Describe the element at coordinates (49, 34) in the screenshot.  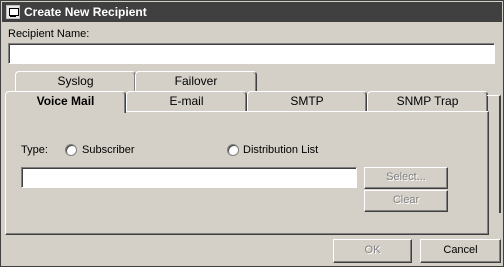
I see `recipient-name-label: Recipient Name:` at that location.